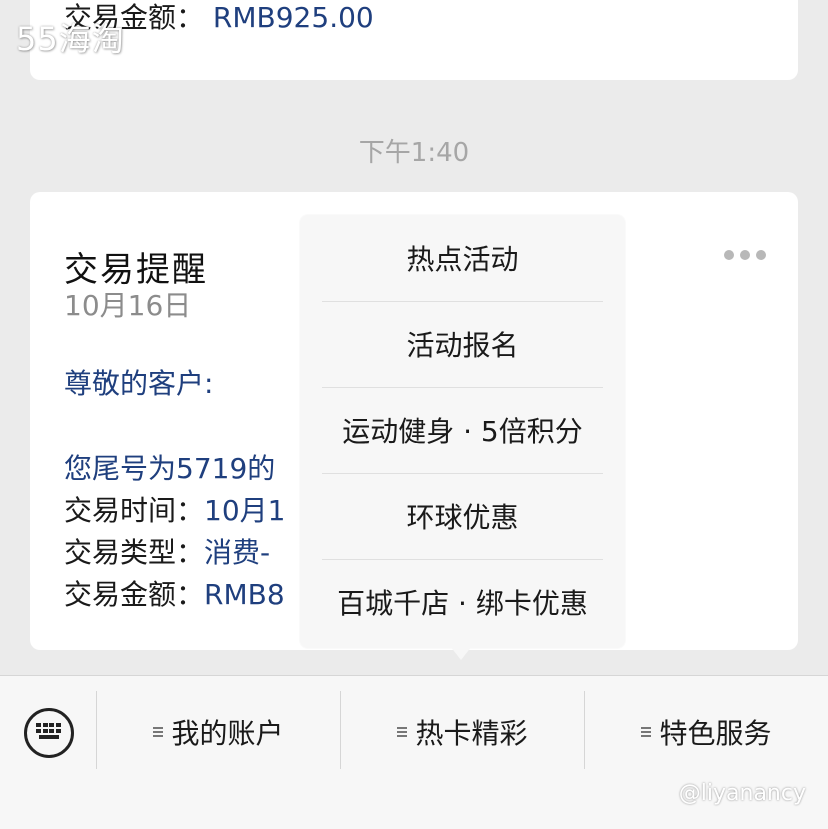 The image size is (828, 829). I want to click on row-value: 消费-, so click(237, 552).